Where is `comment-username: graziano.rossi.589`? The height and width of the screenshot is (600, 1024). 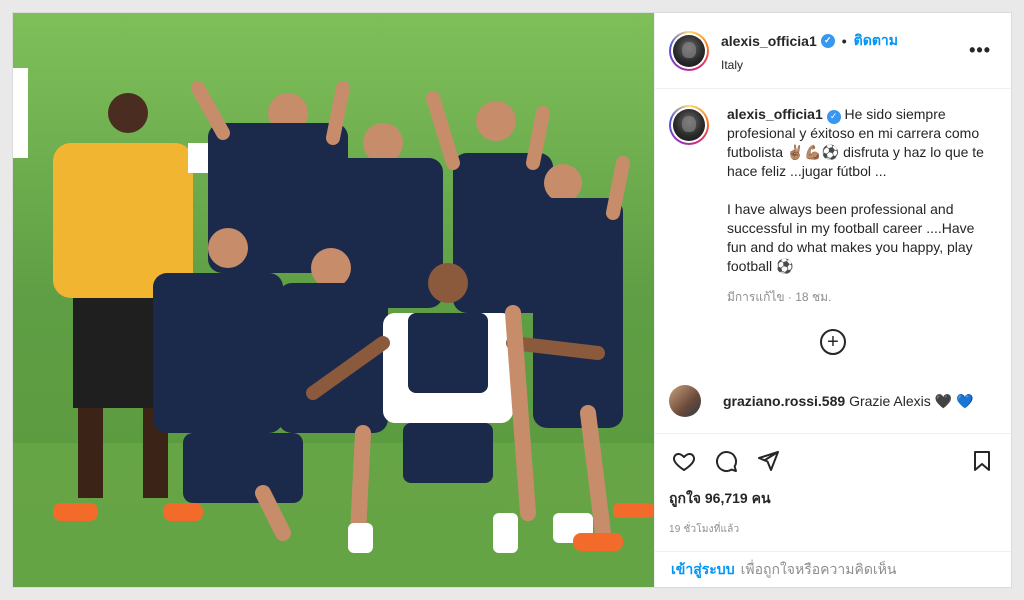 comment-username: graziano.rossi.589 is located at coordinates (784, 401).